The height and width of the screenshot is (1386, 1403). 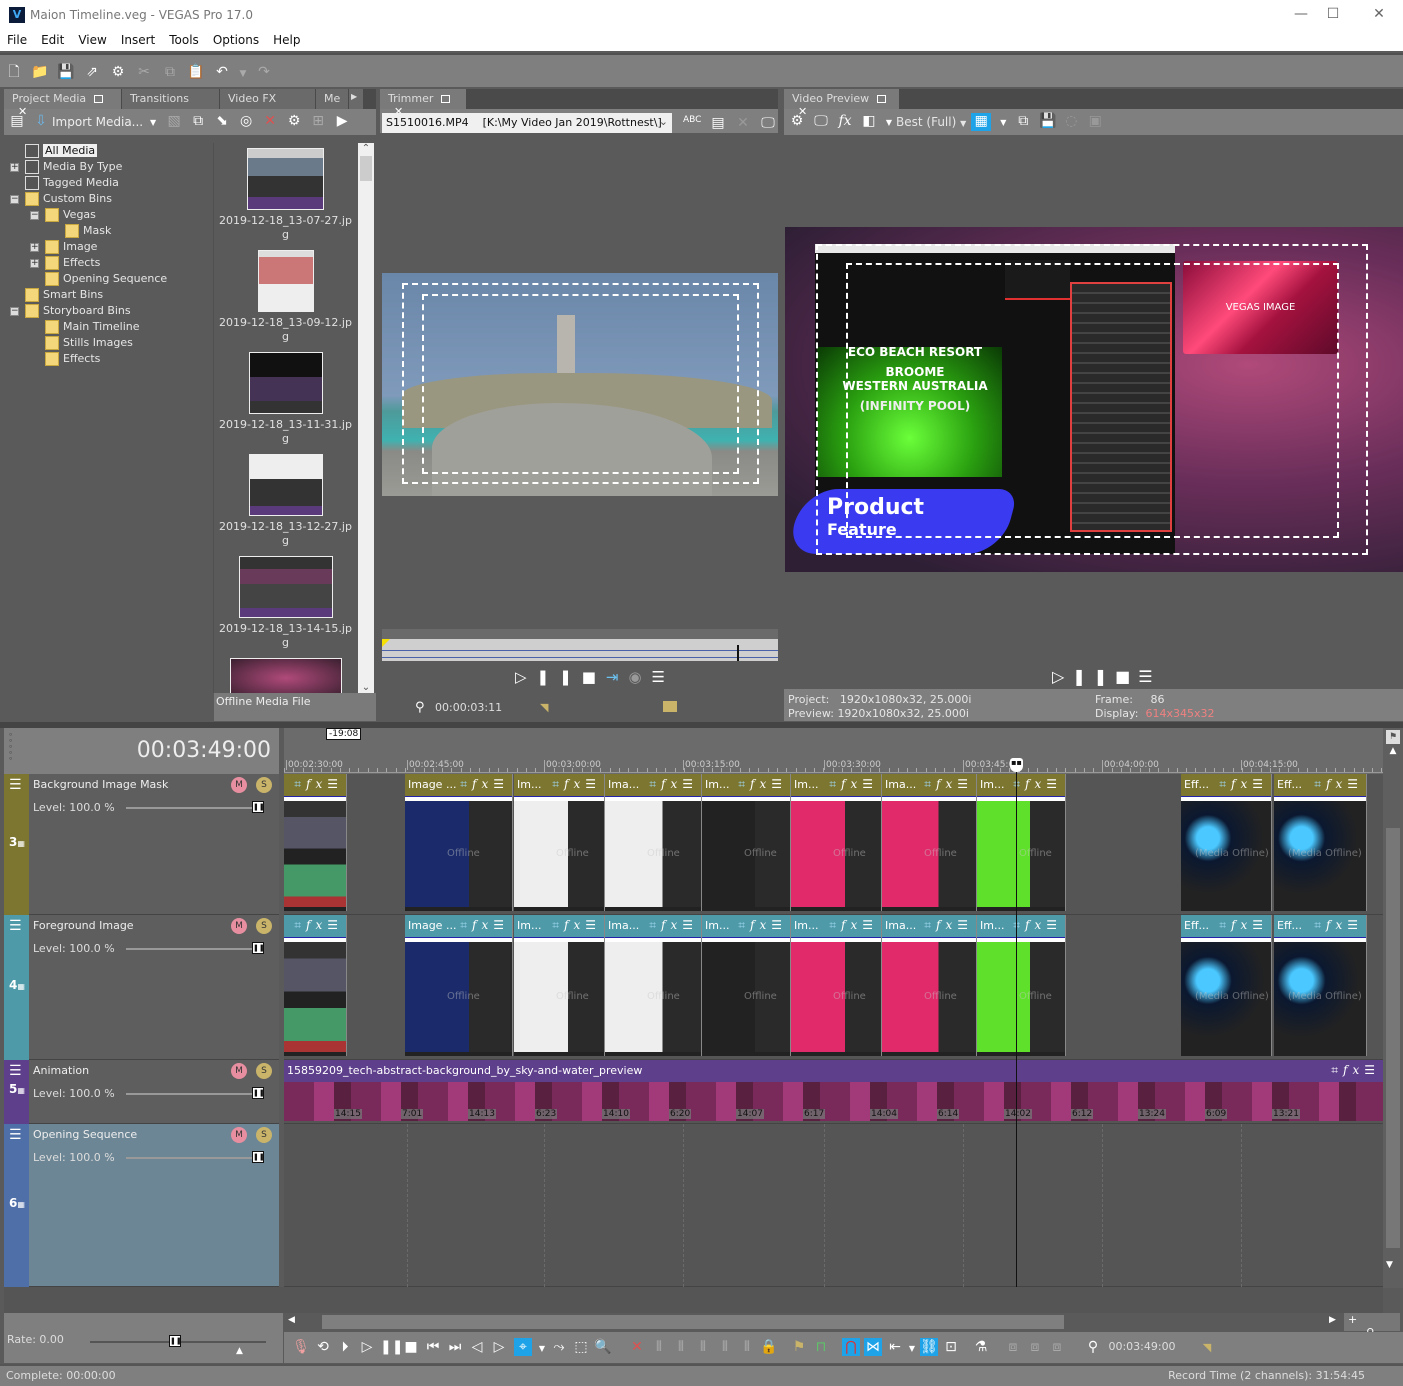 What do you see at coordinates (617, 677) in the screenshot?
I see `add-to-timeline-icon: ⇥` at bounding box center [617, 677].